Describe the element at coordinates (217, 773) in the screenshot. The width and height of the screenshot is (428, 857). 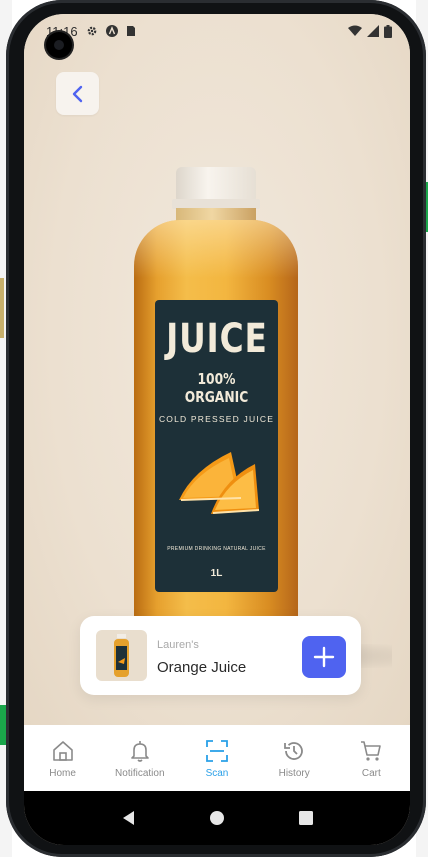
I see `nav-label-scan: Scan` at that location.